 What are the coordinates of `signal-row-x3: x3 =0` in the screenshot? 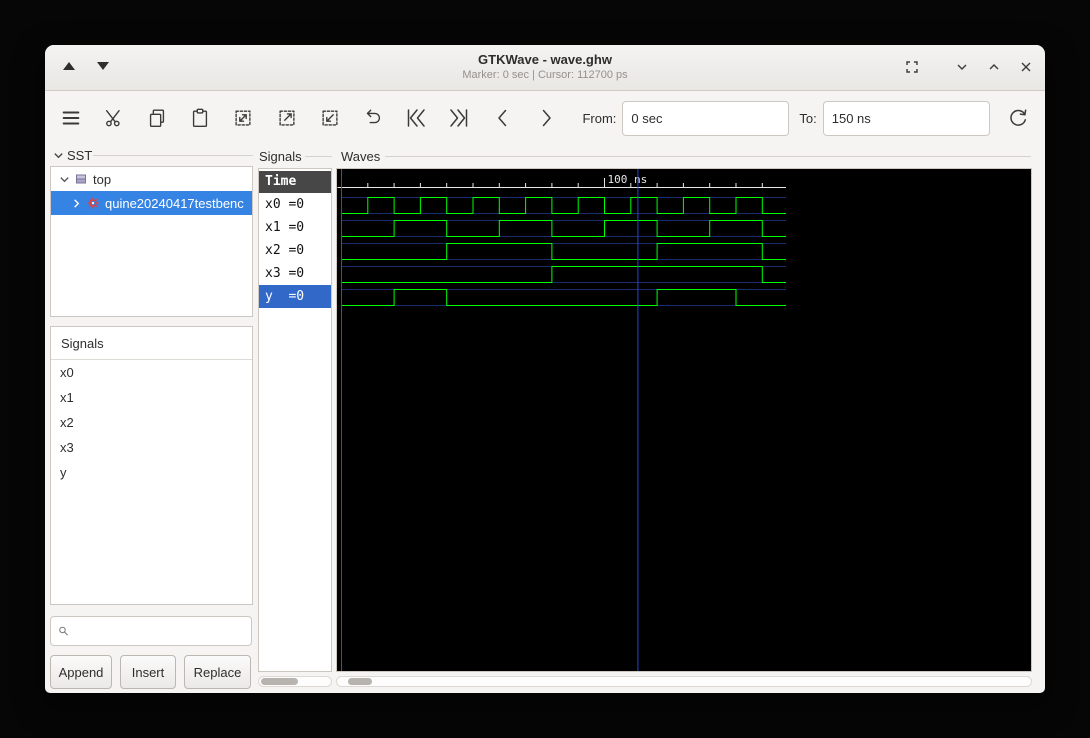 It's located at (295, 273).